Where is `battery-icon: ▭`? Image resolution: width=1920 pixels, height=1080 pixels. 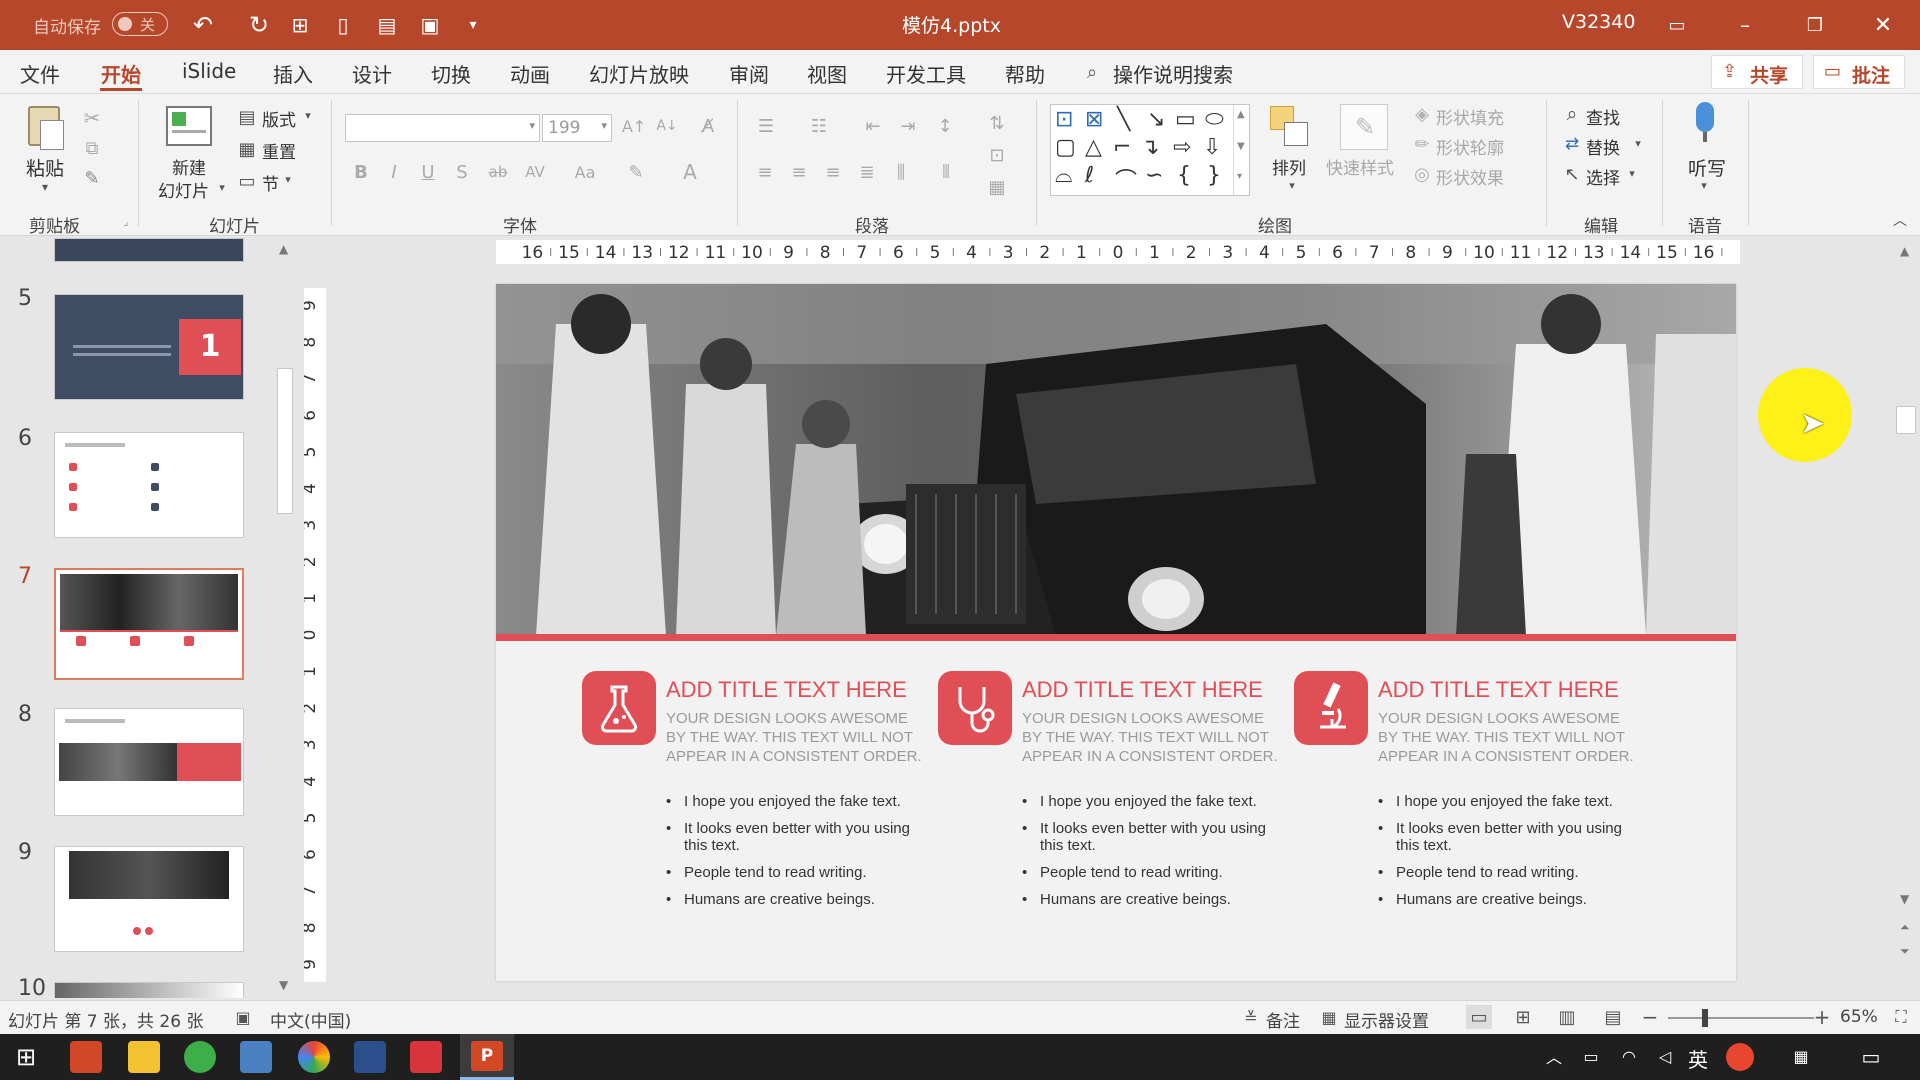
battery-icon: ▭ is located at coordinates (1591, 1056).